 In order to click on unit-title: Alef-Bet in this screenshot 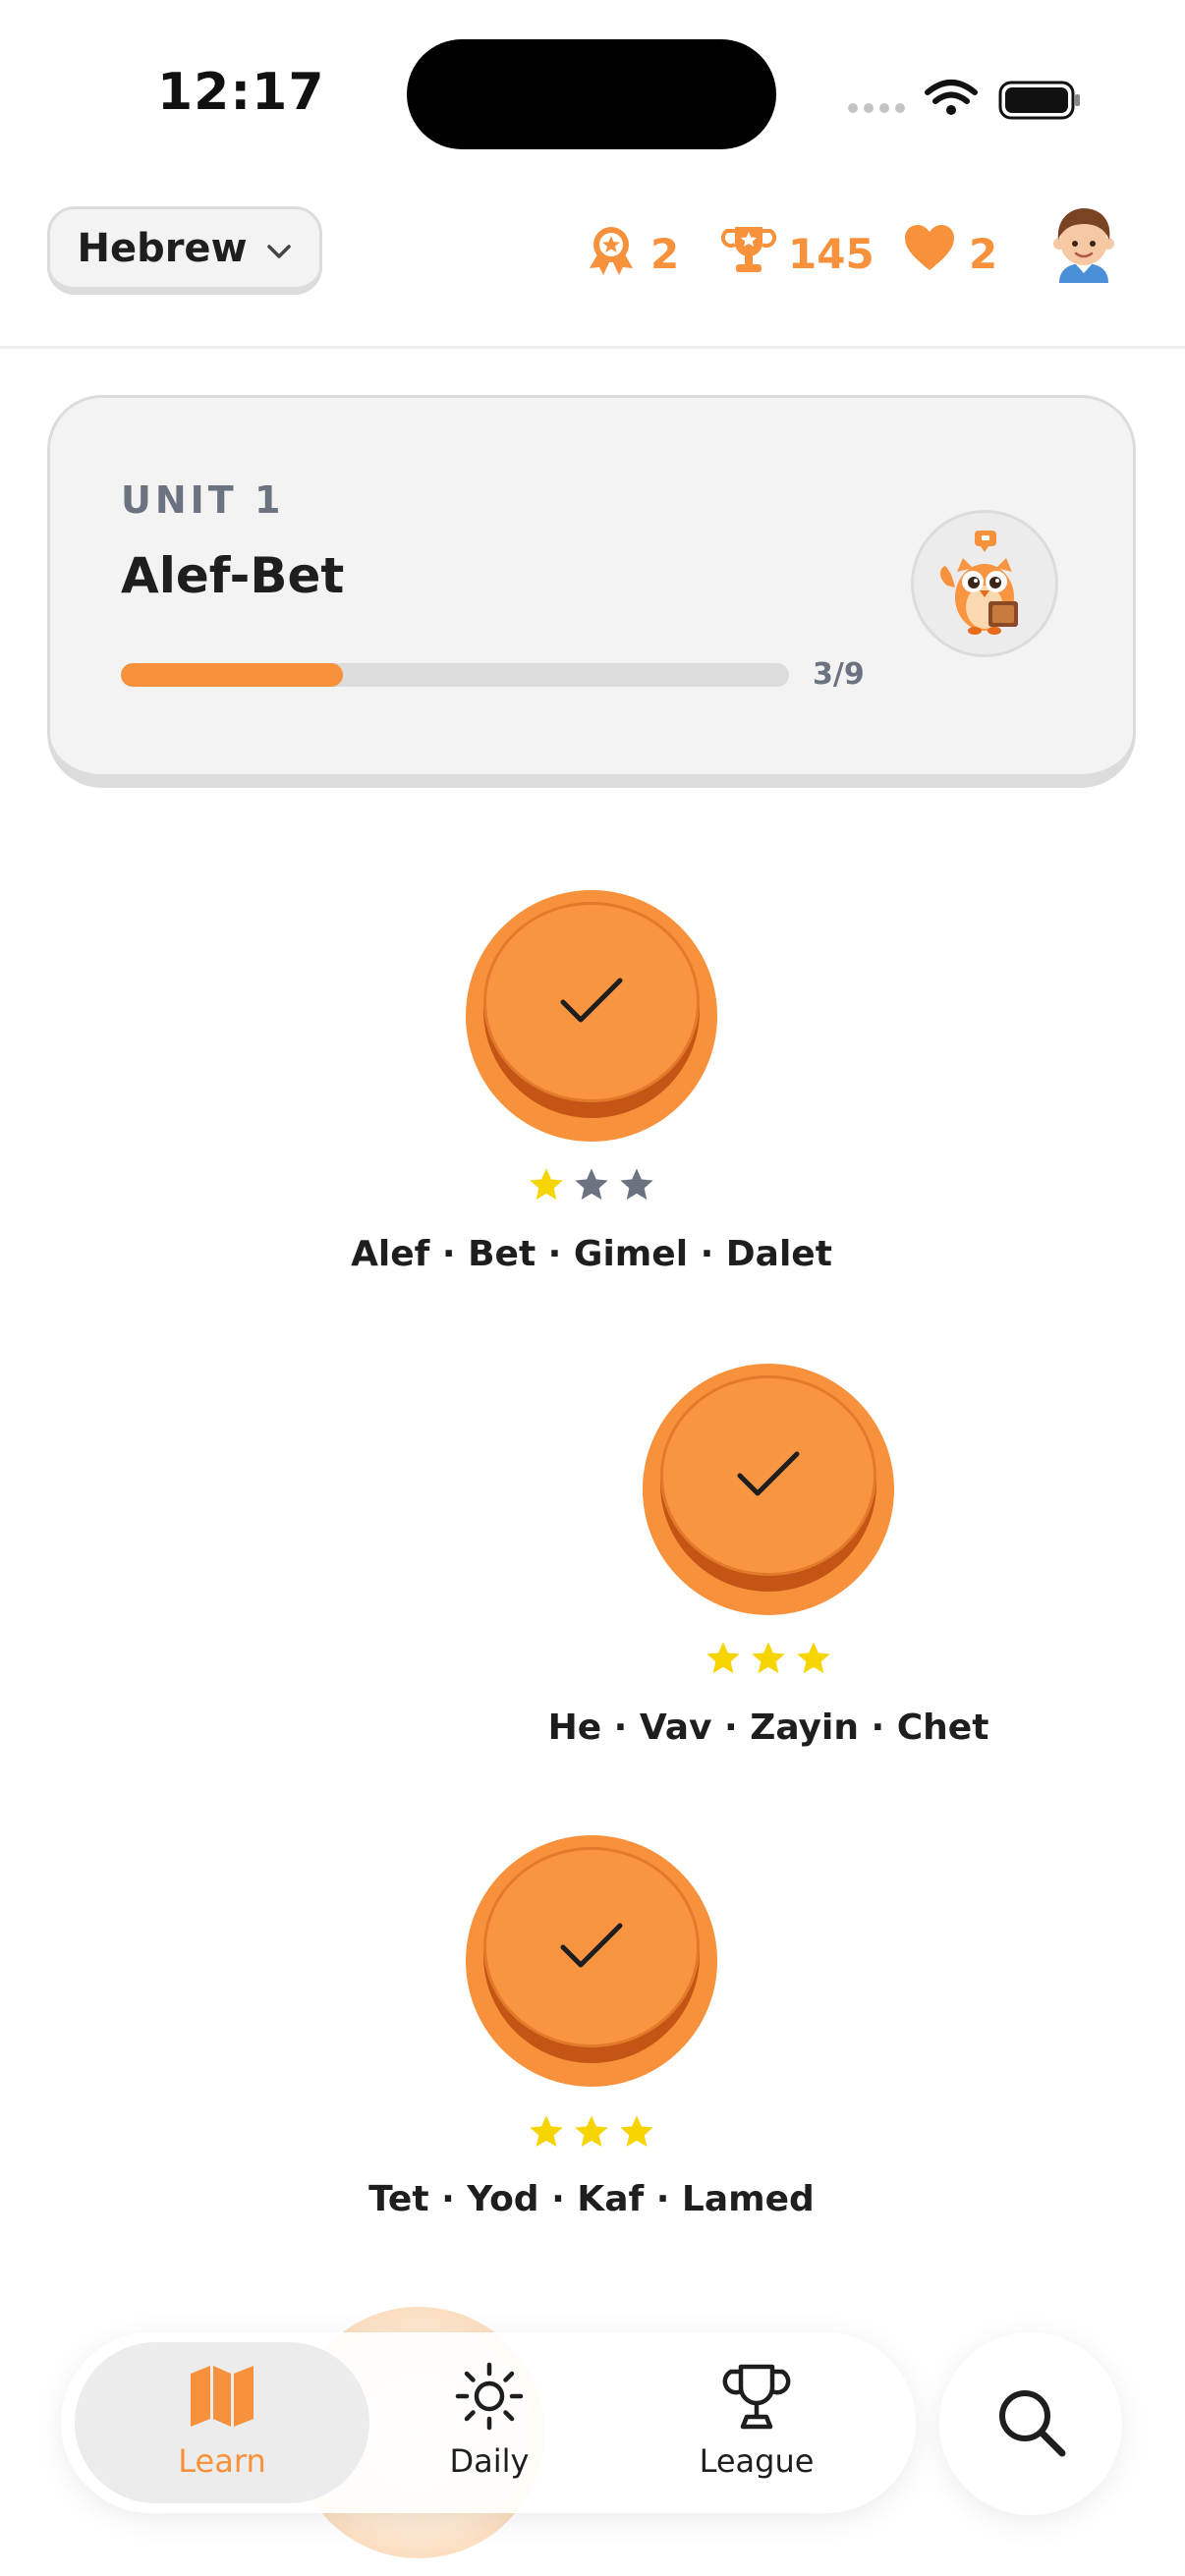, I will do `click(233, 575)`.